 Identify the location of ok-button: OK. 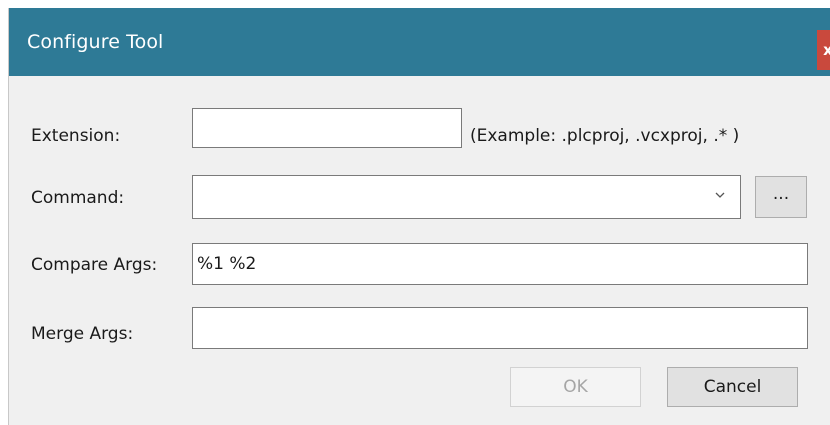
(575, 387).